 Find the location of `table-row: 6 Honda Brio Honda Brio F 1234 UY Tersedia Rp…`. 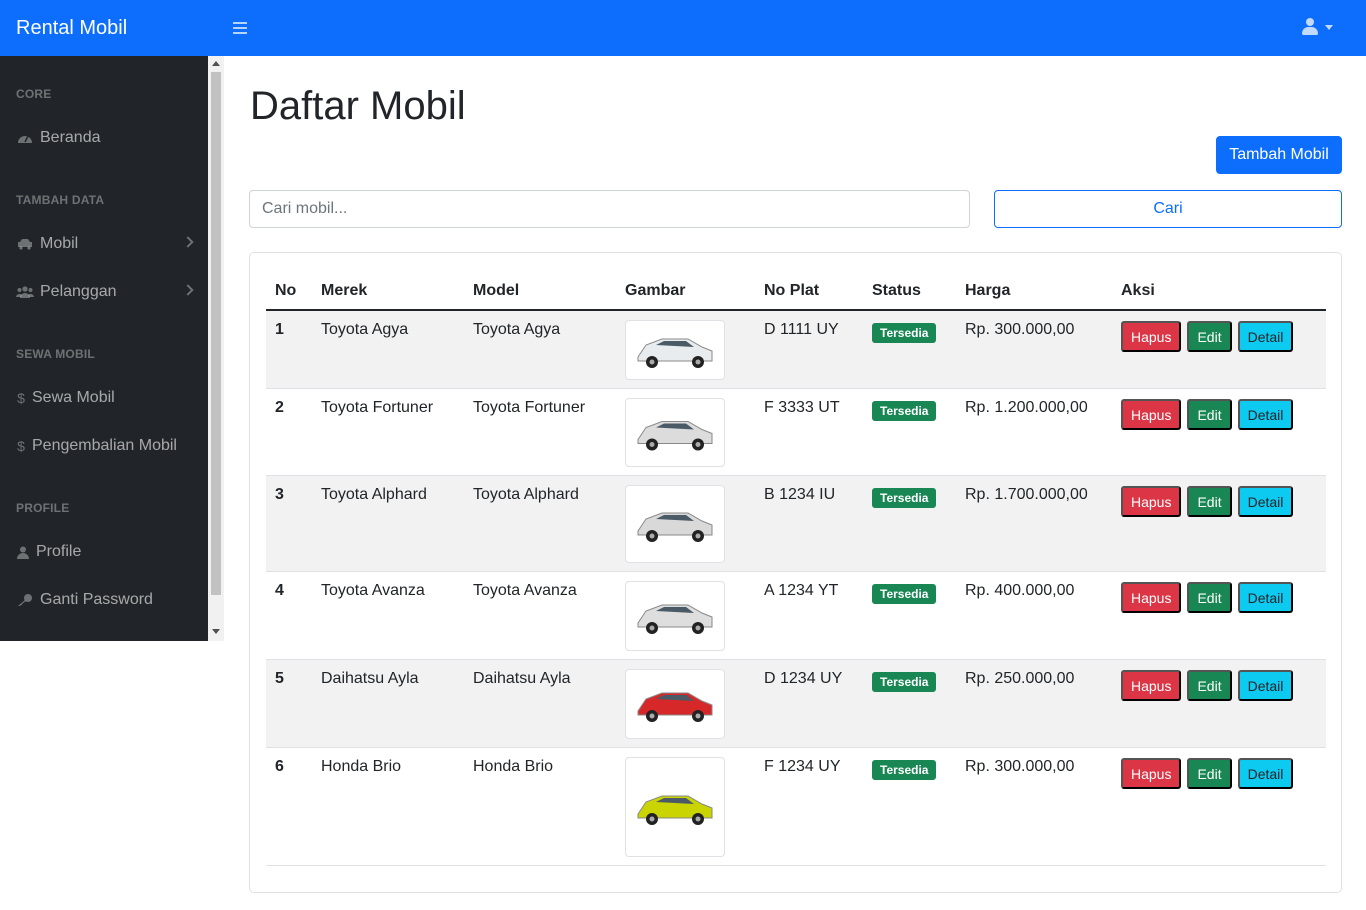

table-row: 6 Honda Brio Honda Brio F 1234 UY Tersedia Rp… is located at coordinates (796, 806).